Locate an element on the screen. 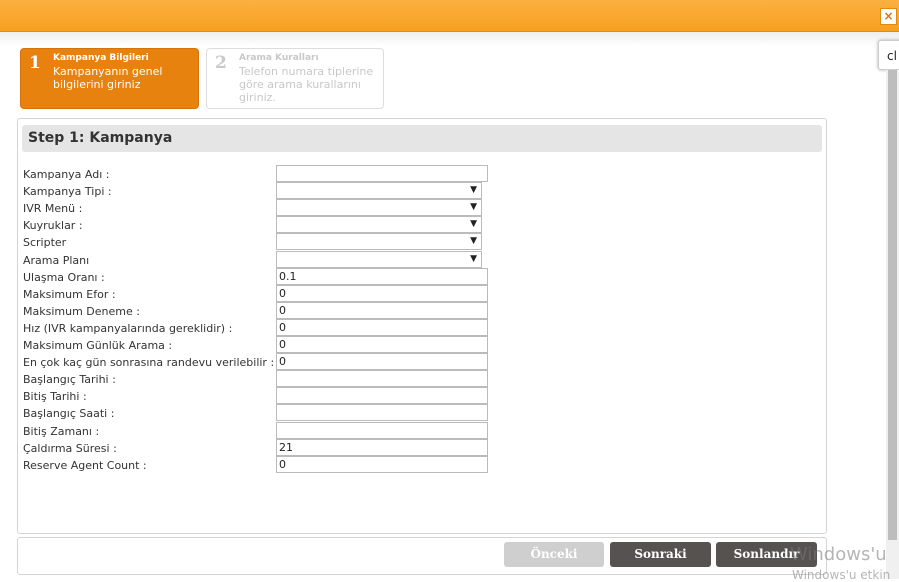 This screenshot has height=582, width=899. form-row: Kampanya Adı : is located at coordinates (423, 173).